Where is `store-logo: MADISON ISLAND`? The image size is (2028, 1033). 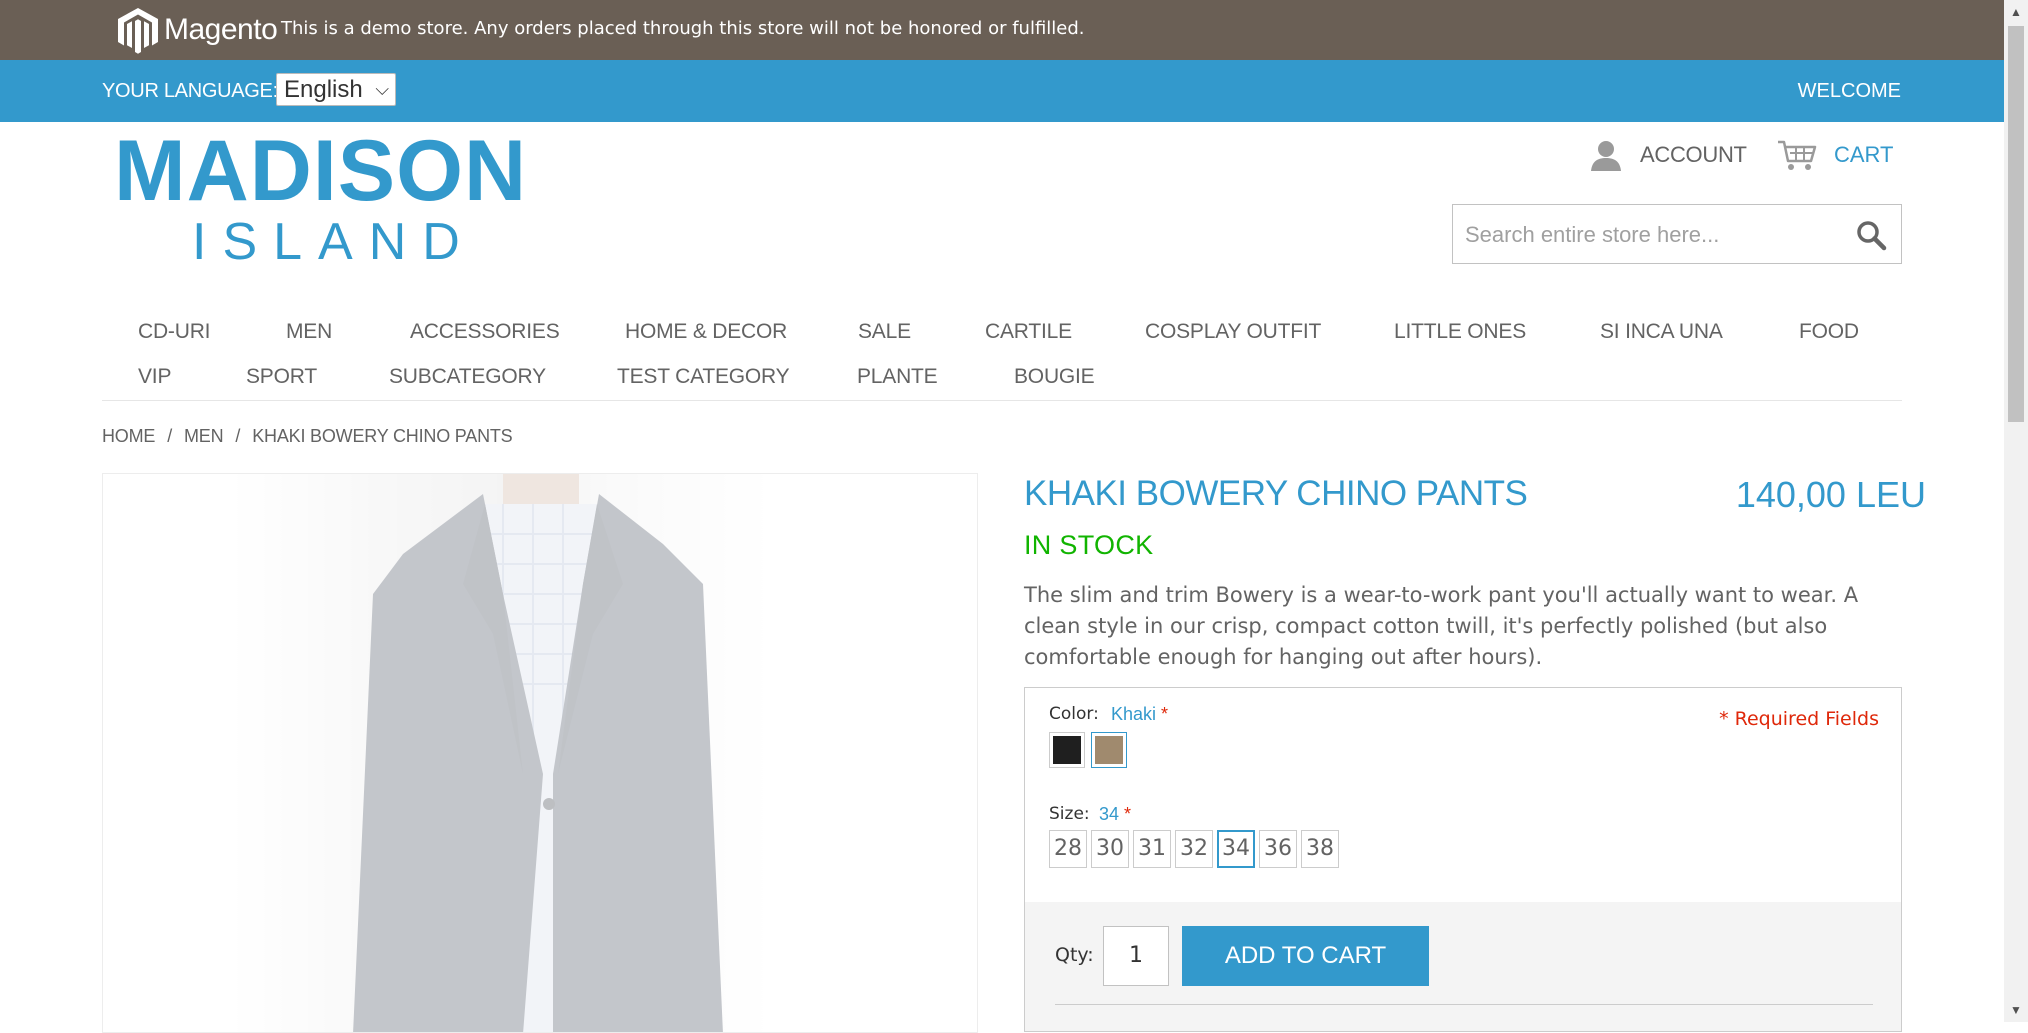 store-logo: MADISON ISLAND is located at coordinates (324, 199).